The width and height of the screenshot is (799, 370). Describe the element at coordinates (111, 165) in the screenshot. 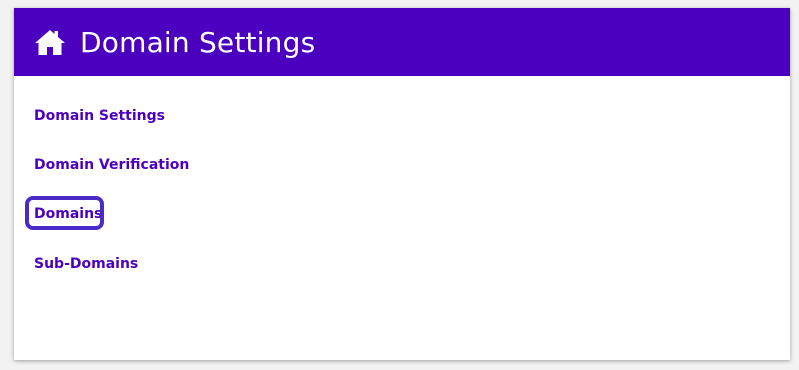

I see `menu-item-domain-verification: Domain Verification` at that location.